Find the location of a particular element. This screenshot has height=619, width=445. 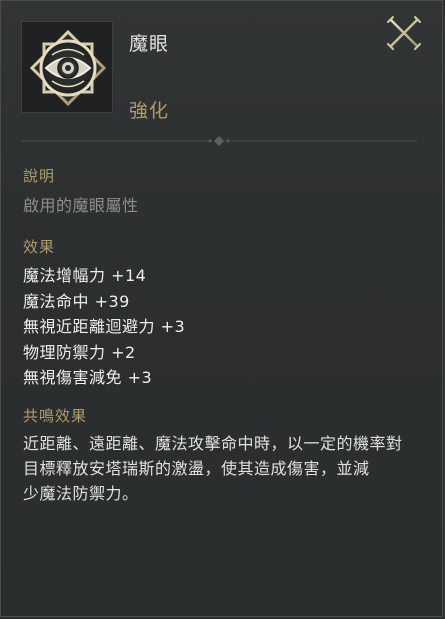

item-name: 魔眼 is located at coordinates (149, 44).